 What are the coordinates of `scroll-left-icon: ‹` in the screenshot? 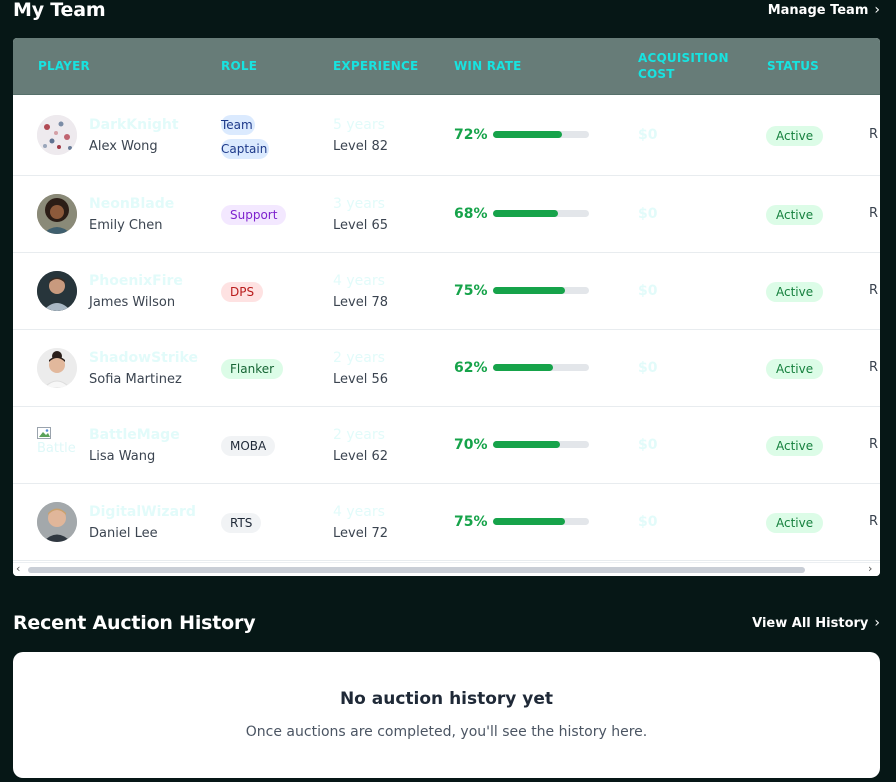 It's located at (18, 568).